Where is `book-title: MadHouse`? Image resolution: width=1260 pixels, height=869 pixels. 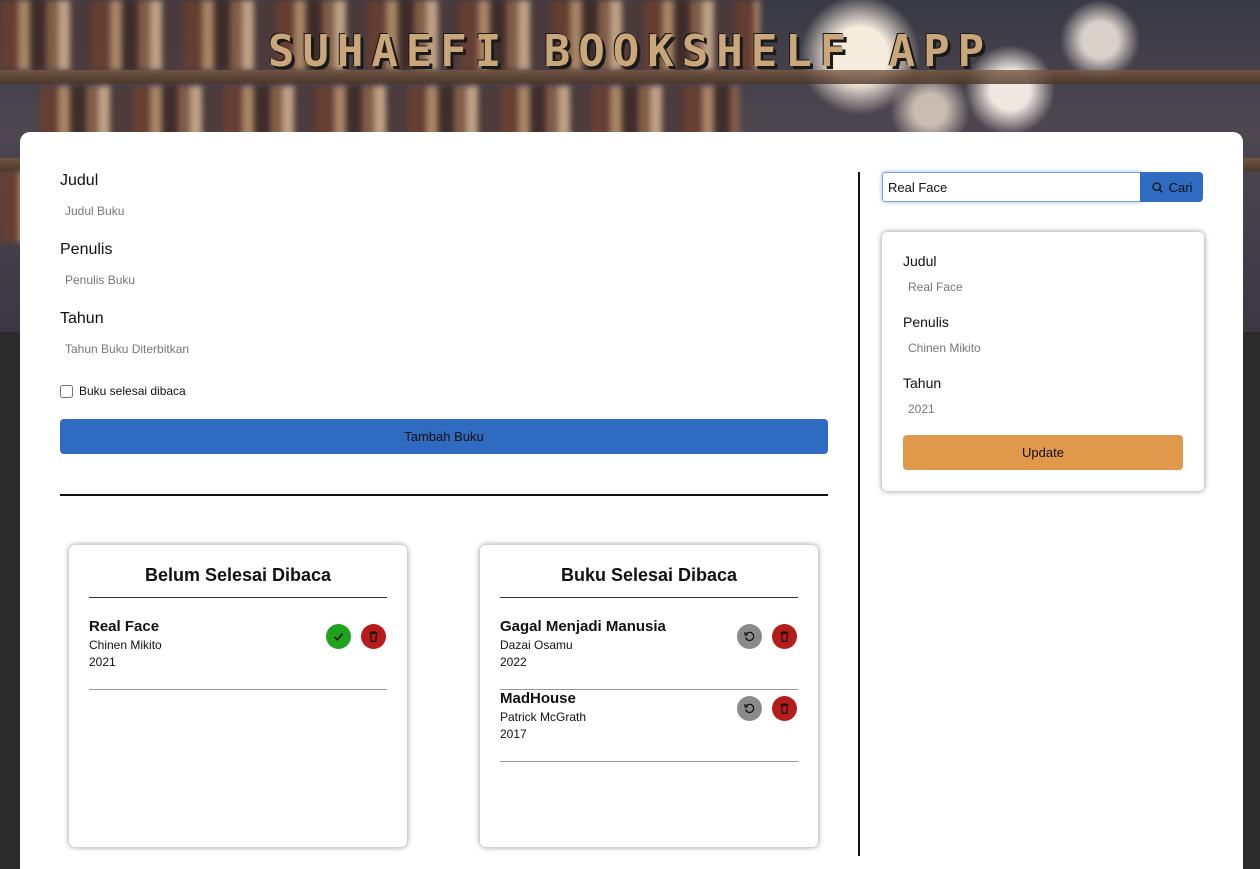 book-title: MadHouse is located at coordinates (538, 698).